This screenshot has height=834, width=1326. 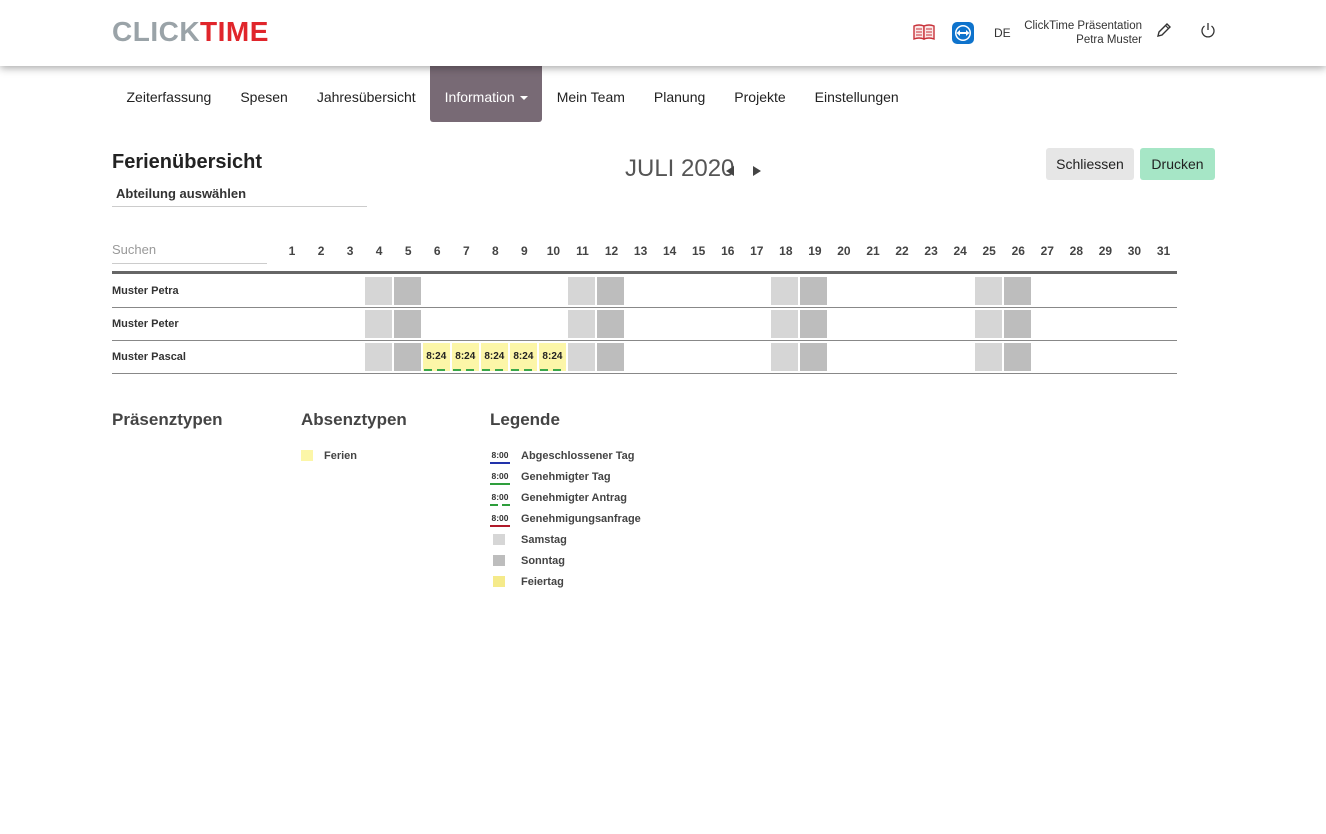 What do you see at coordinates (500, 478) in the screenshot?
I see `legend-sample-approved-day: 8:00` at bounding box center [500, 478].